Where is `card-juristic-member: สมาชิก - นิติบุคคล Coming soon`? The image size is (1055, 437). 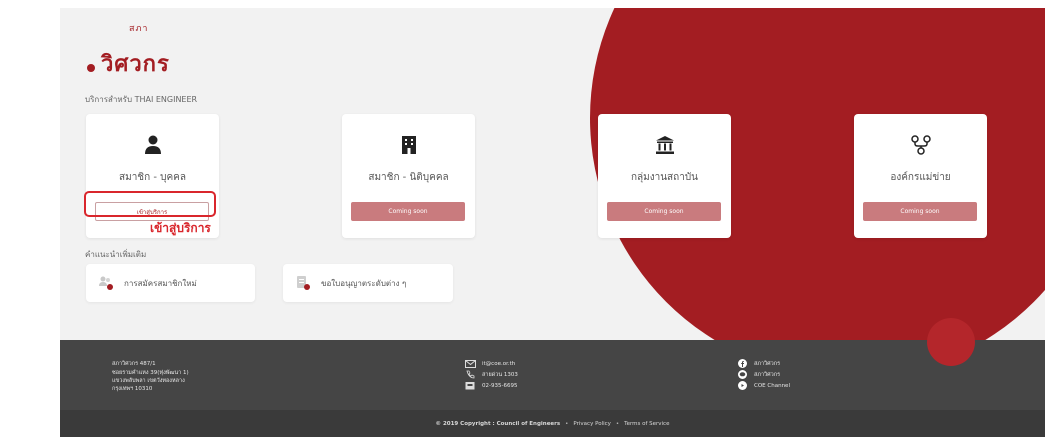
card-juristic-member: สมาชิก - นิติบุคคล Coming soon is located at coordinates (408, 176).